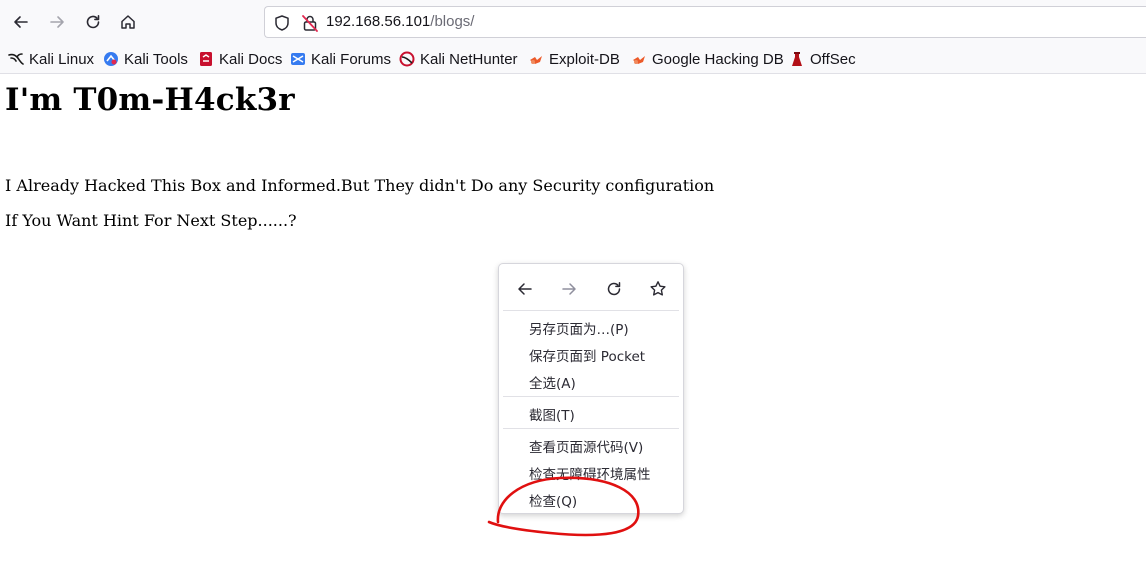 Image resolution: width=1146 pixels, height=562 pixels. I want to click on bookmark-label: Kali Docs, so click(251, 59).